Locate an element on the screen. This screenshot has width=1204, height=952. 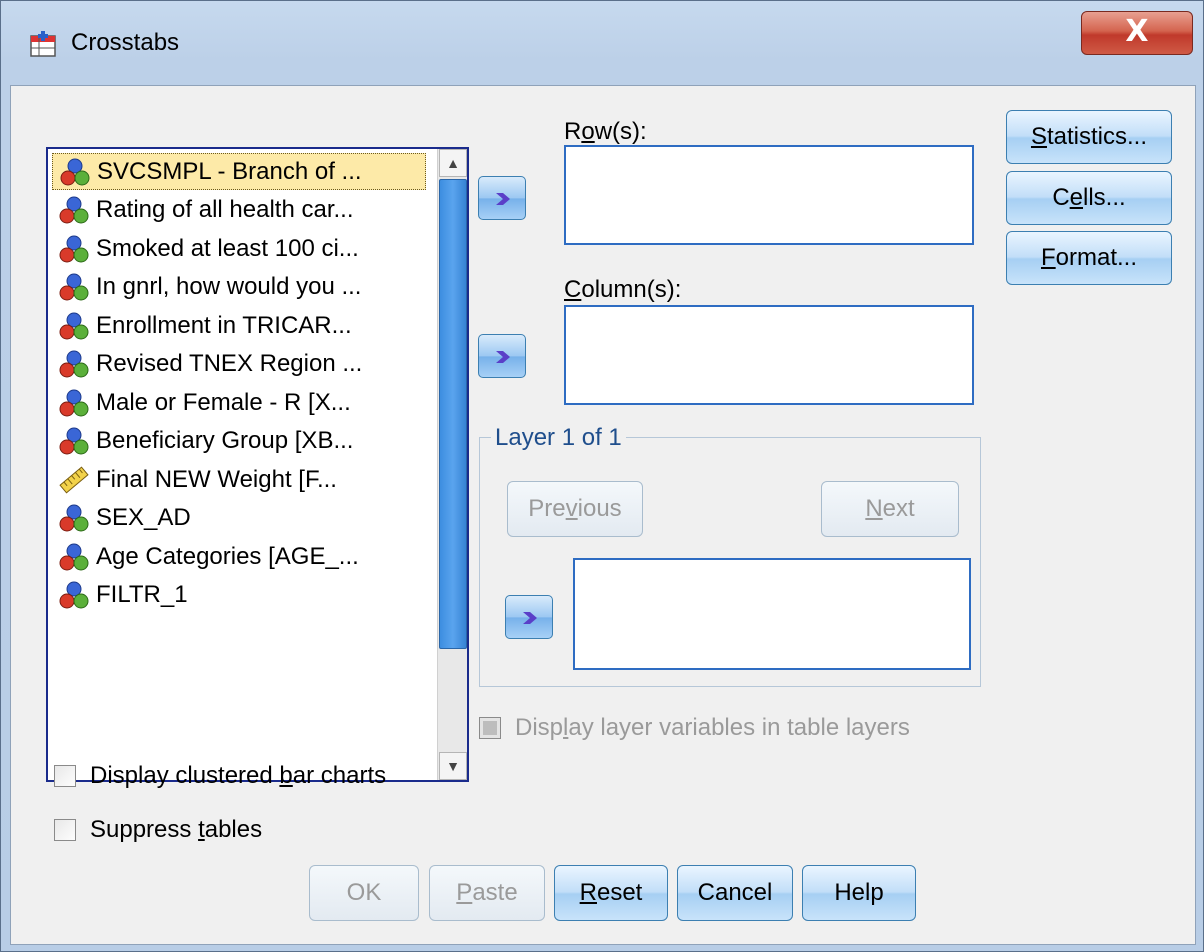
window-title: Crosstabs is located at coordinates (125, 42).